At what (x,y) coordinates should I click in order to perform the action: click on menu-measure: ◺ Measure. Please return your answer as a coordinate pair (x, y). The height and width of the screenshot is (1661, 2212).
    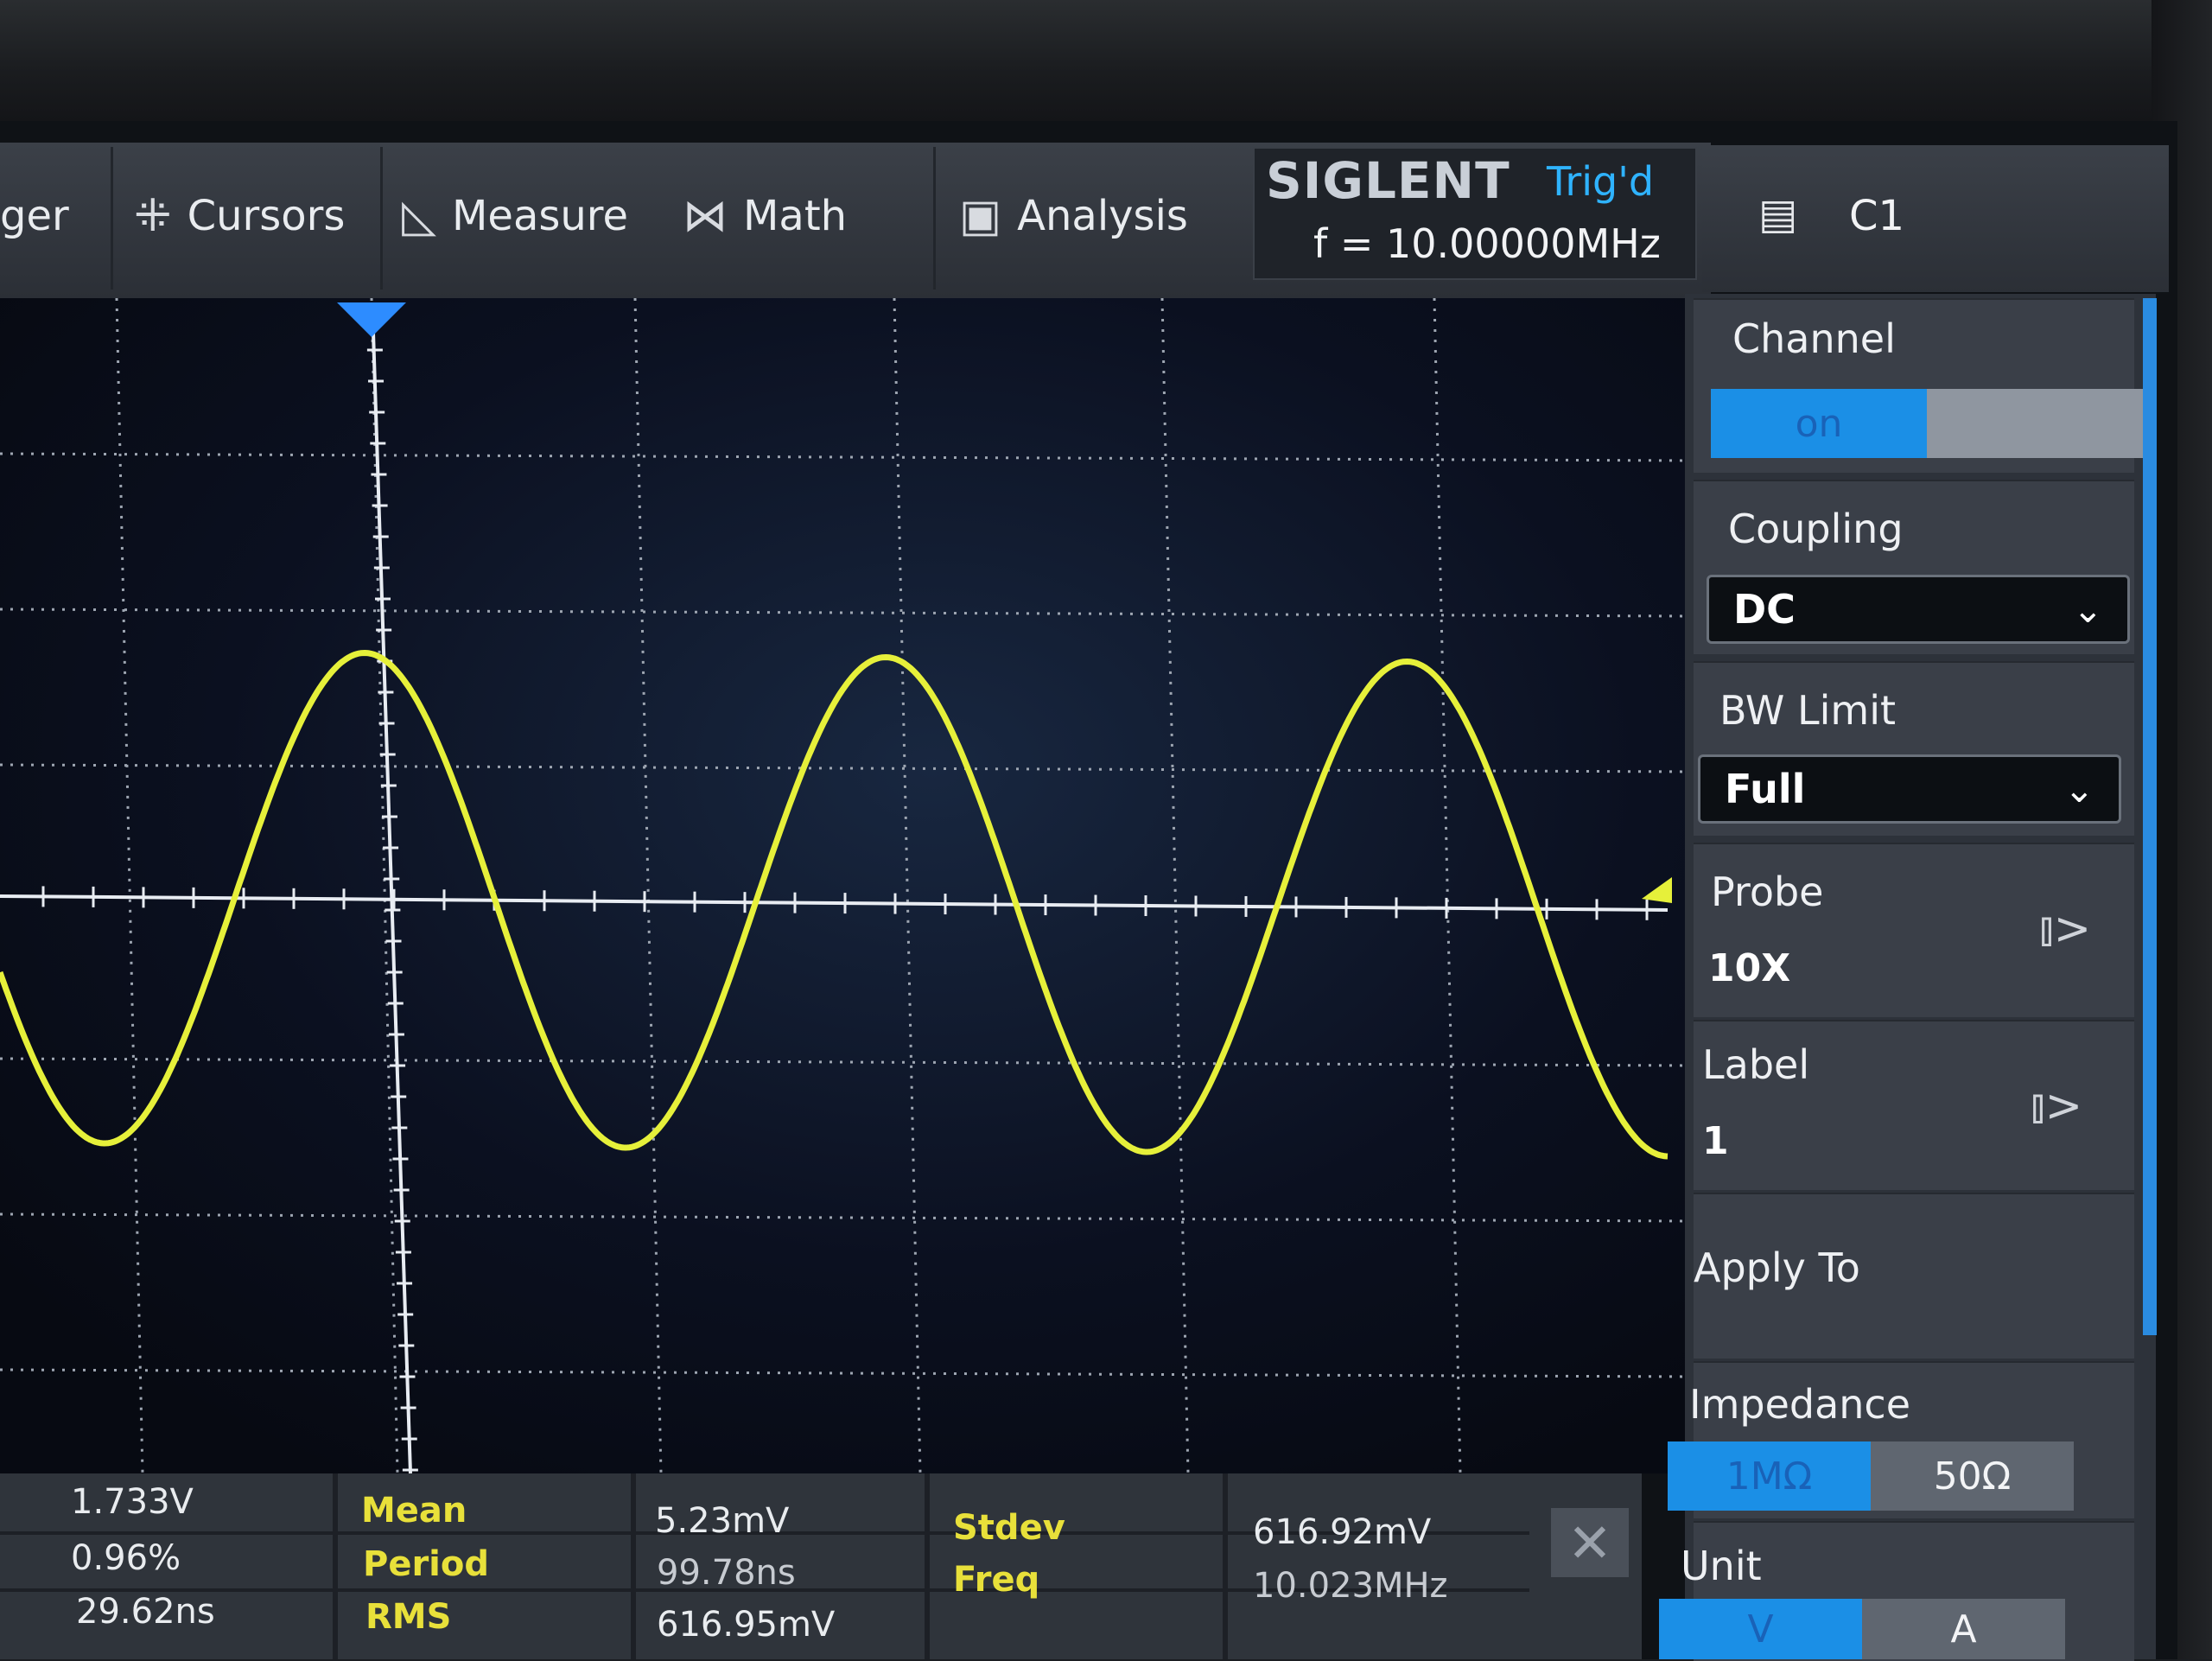
    Looking at the image, I should click on (515, 216).